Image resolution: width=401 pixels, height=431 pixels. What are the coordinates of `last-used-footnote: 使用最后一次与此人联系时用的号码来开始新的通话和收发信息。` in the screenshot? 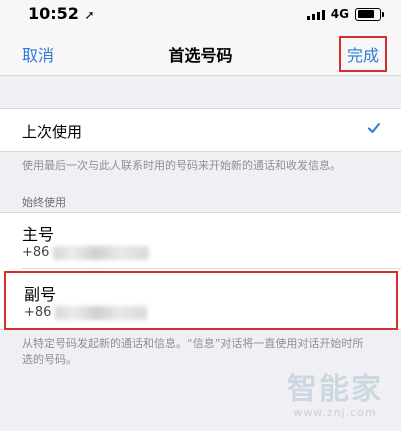 It's located at (181, 165).